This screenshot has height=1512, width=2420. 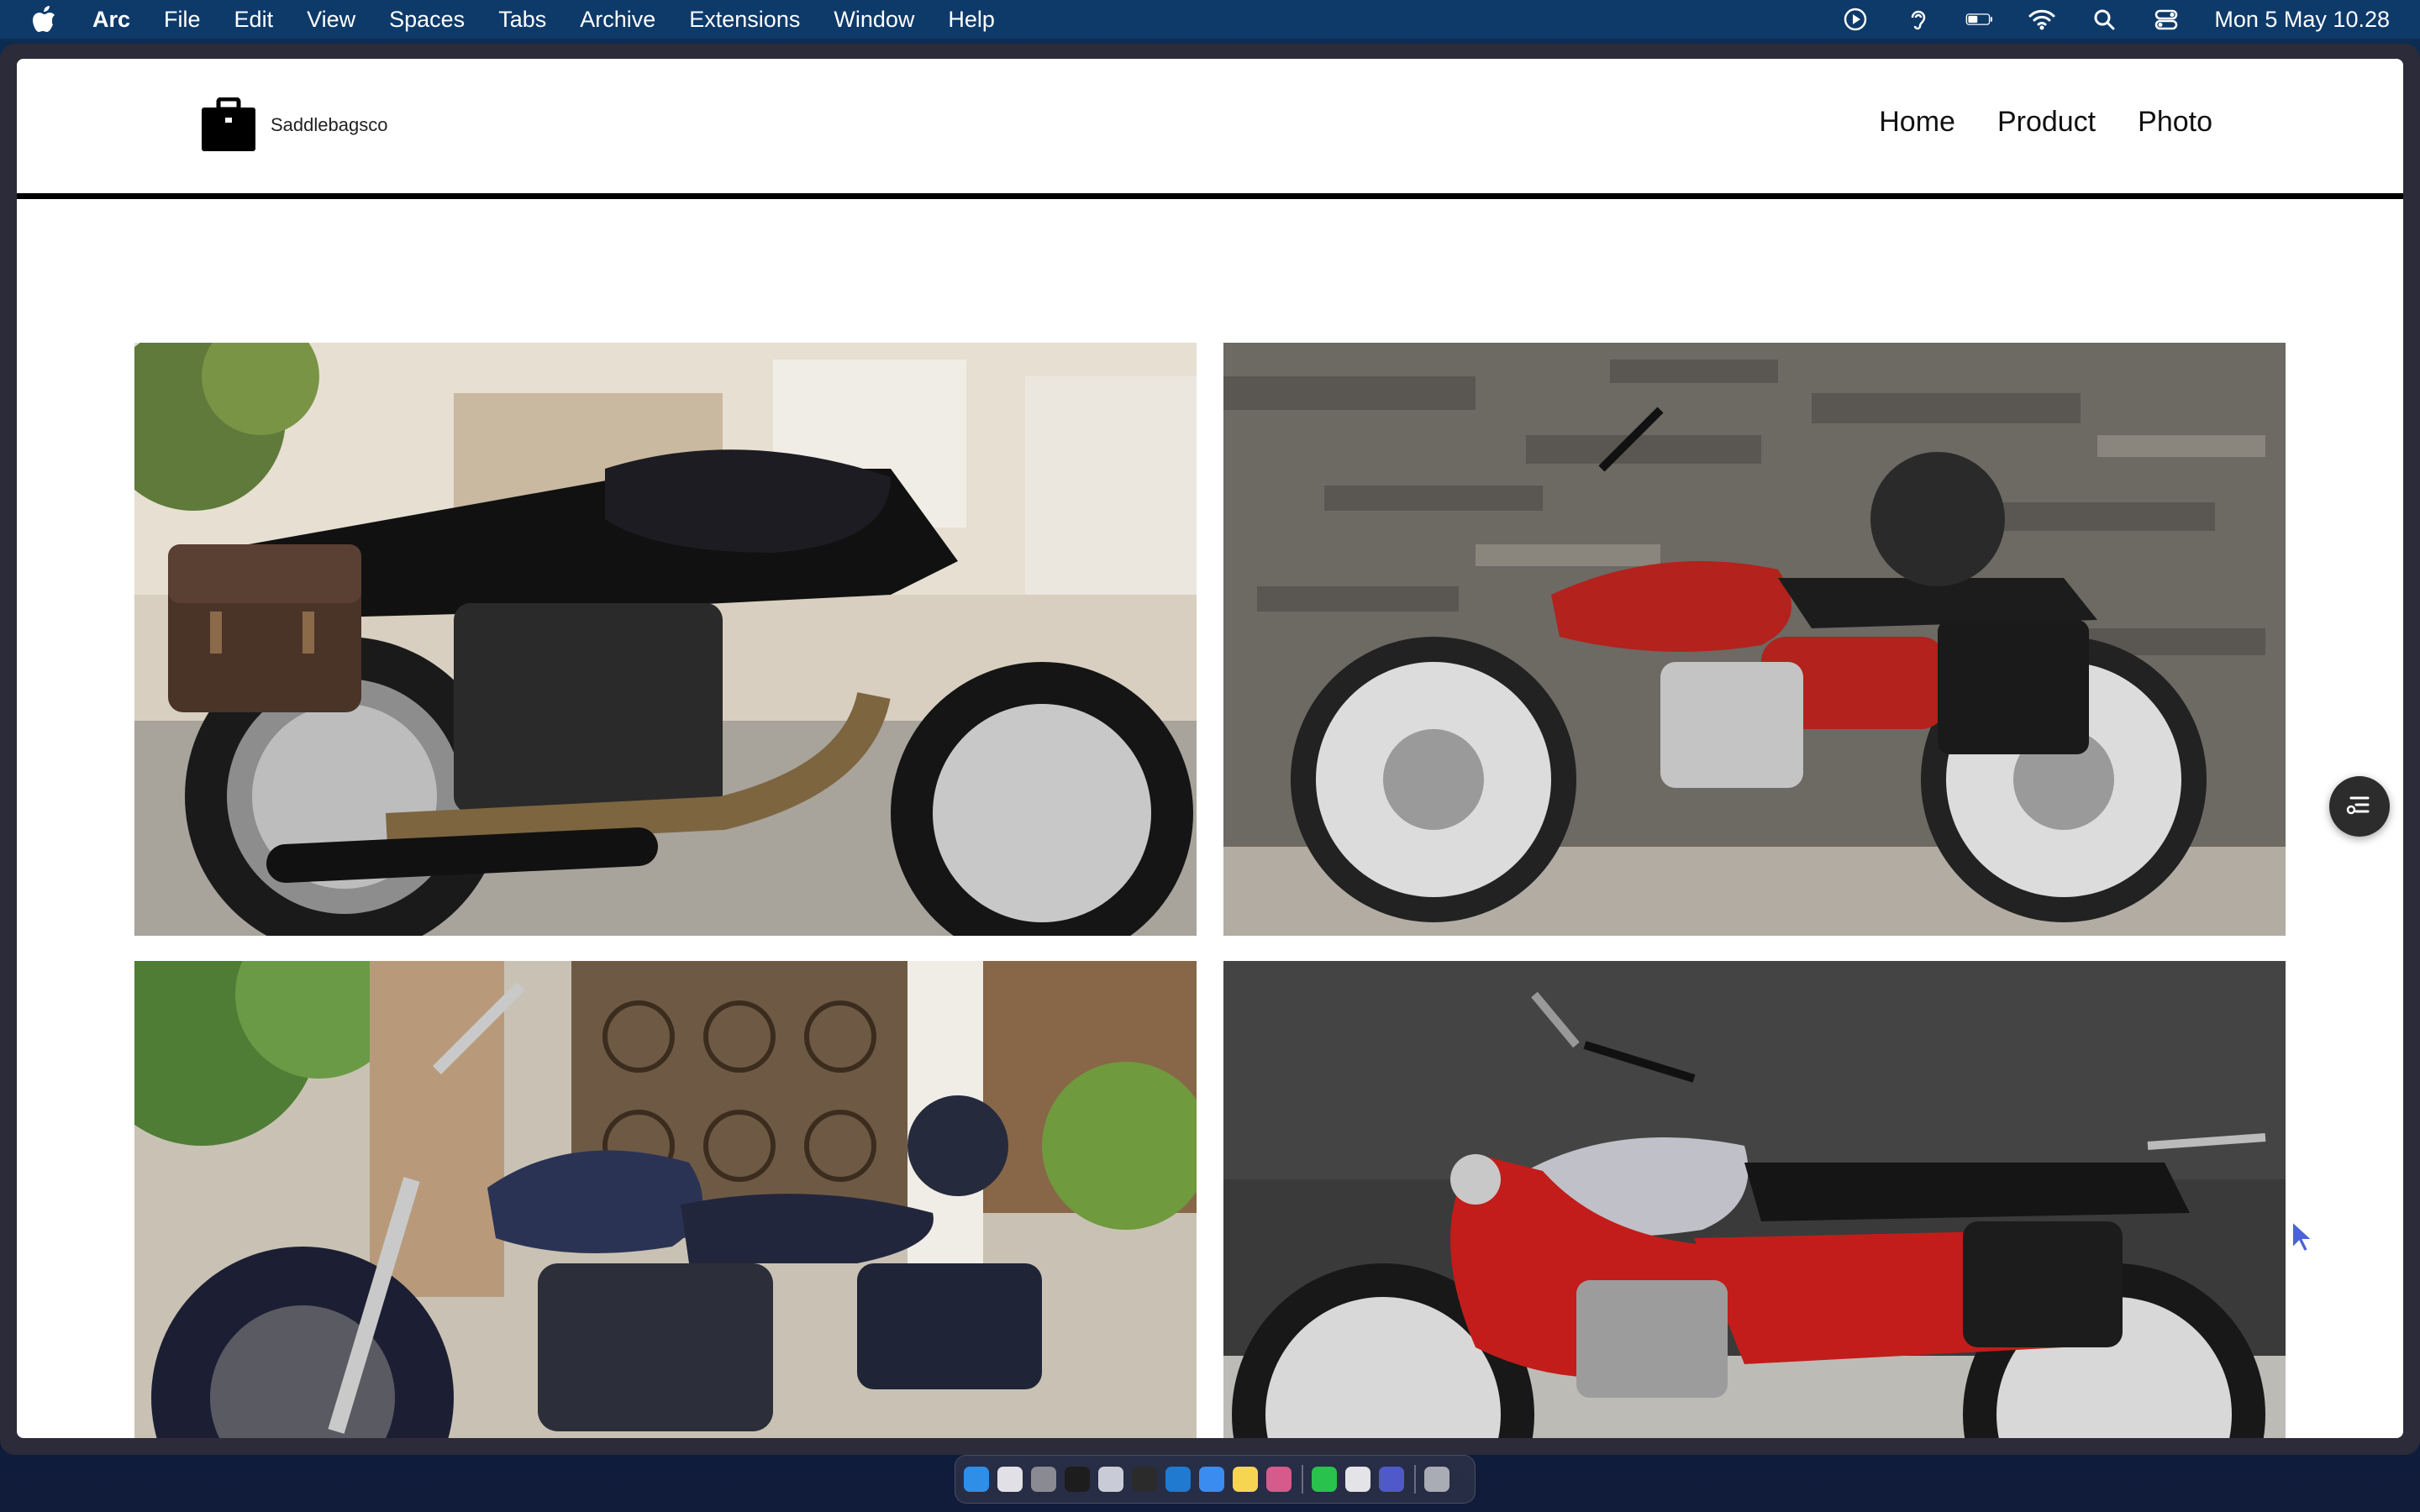 I want to click on menu-archive: Archive, so click(x=617, y=20).